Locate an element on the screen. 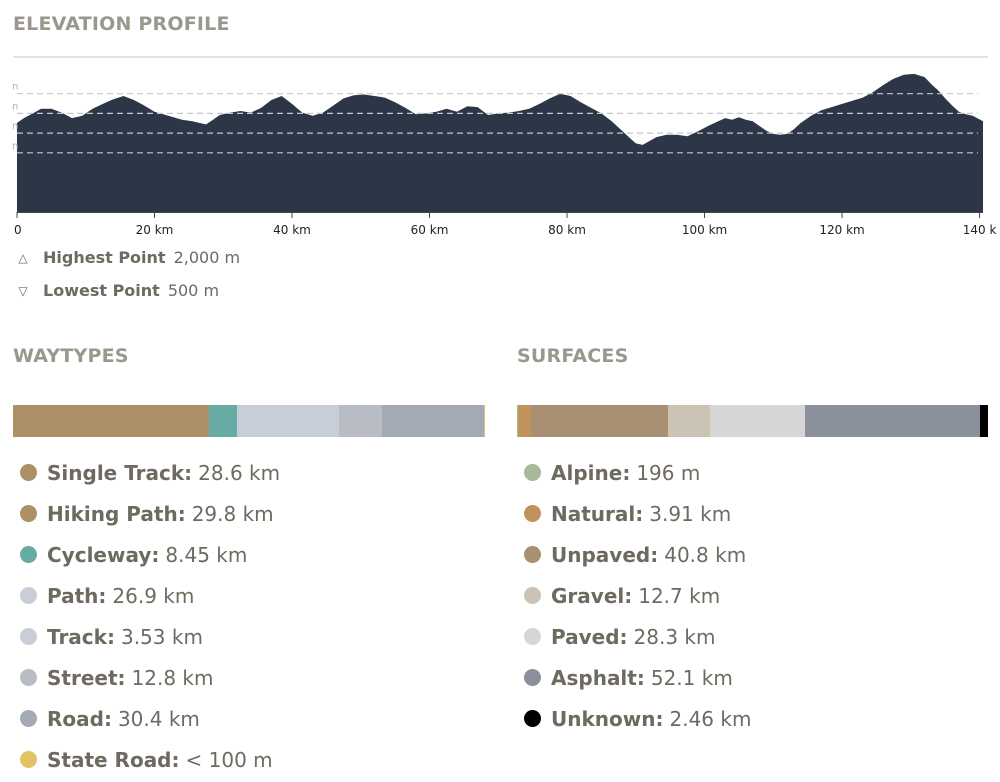  waytypes-legend-amount: 30.4 km is located at coordinates (158, 718).